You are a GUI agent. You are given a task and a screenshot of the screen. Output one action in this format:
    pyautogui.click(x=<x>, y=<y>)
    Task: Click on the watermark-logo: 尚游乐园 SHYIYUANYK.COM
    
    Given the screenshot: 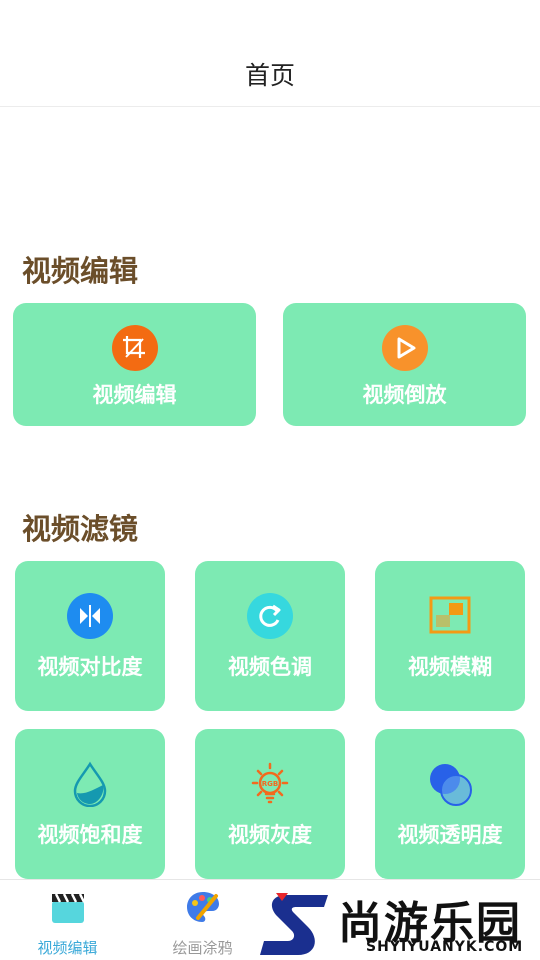 What is the action you would take?
    pyautogui.click(x=399, y=923)
    